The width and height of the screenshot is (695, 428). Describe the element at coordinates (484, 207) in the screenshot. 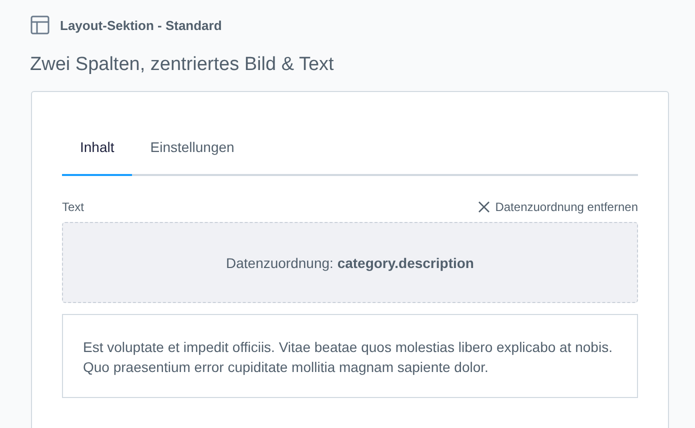

I see `close-icon` at that location.